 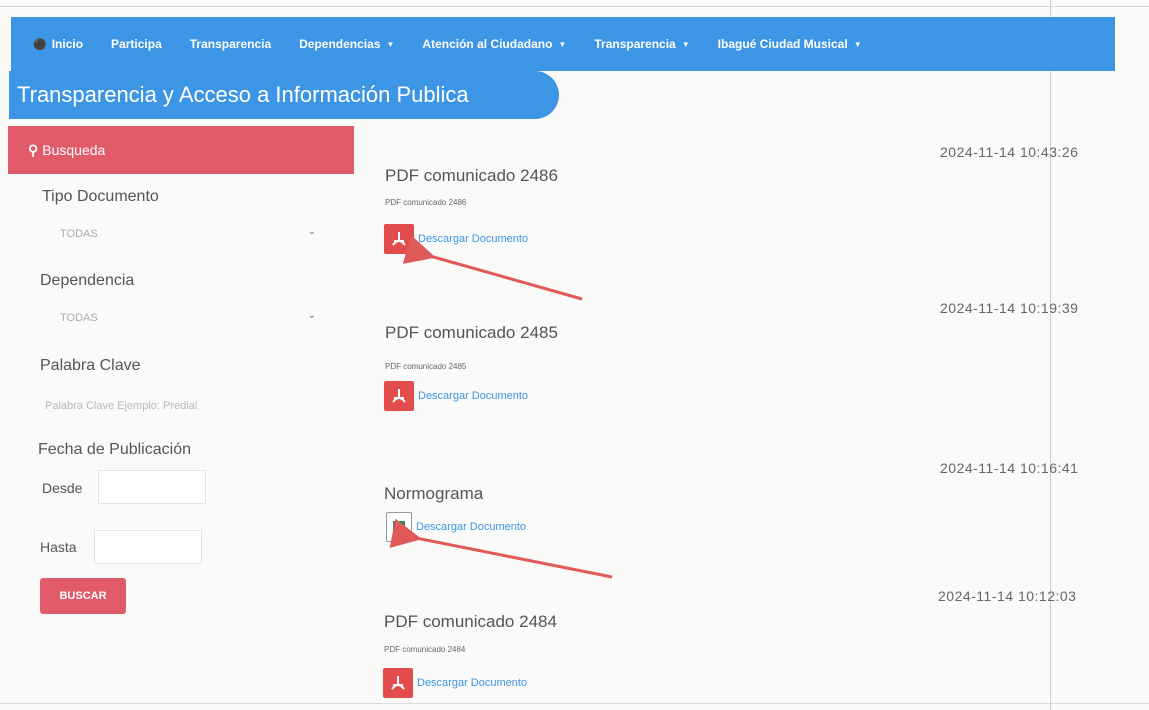 I want to click on doc-title: Normograma, so click(x=434, y=493).